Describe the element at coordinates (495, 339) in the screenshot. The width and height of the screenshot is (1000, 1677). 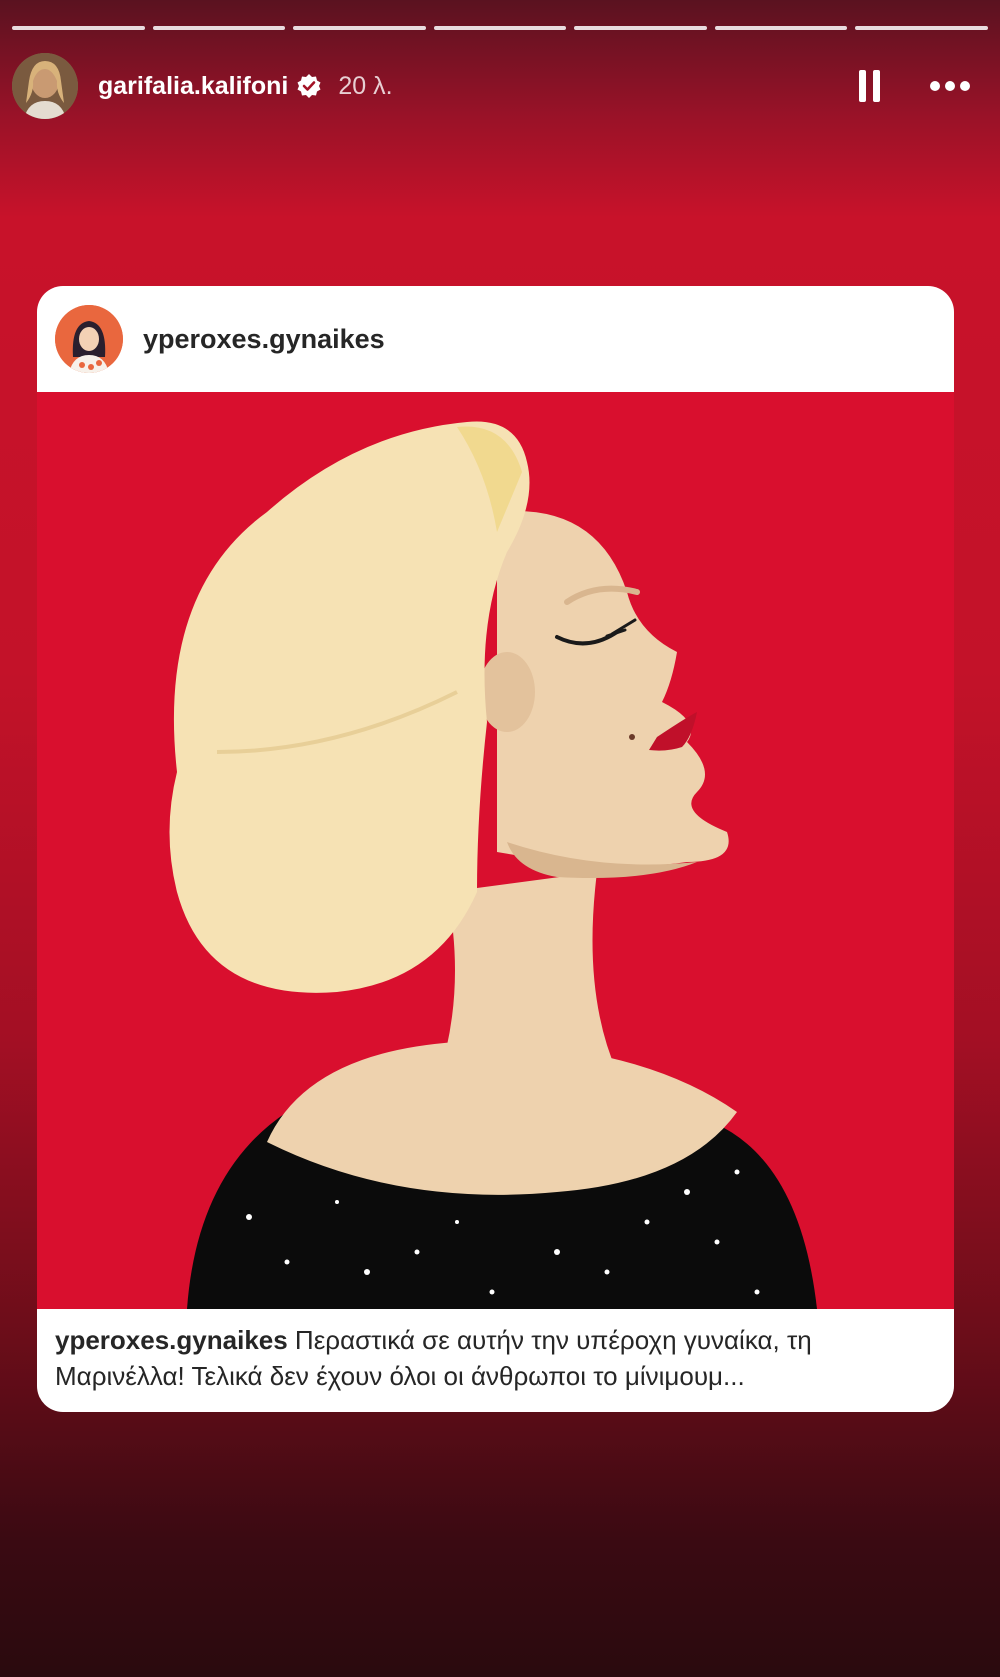
I see `post-header: yperoxes.gynaikes` at that location.